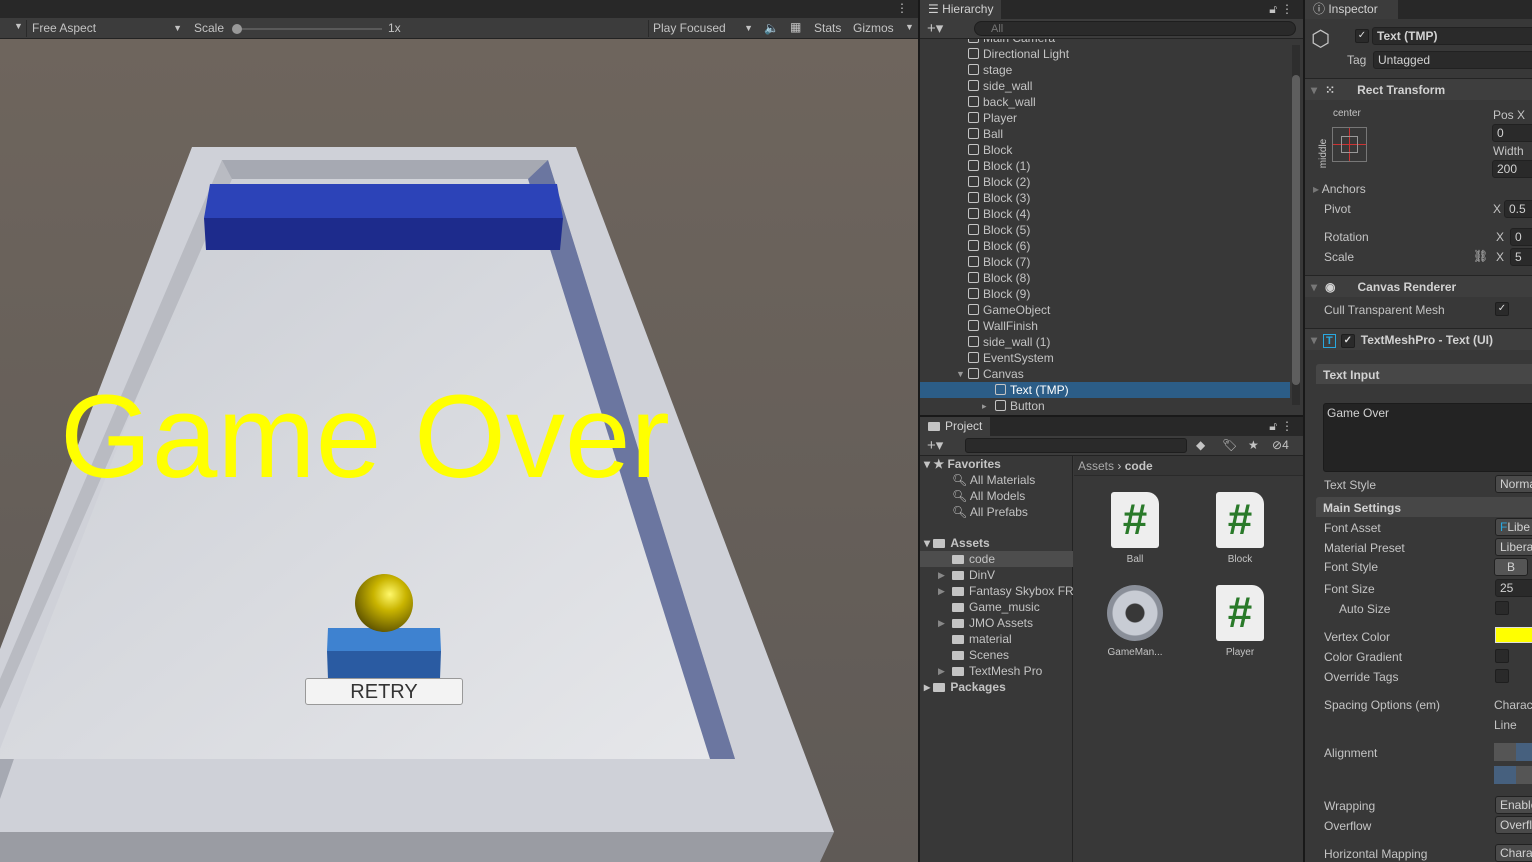  I want to click on overflow-dropdown: Overfl, so click(1513, 825).